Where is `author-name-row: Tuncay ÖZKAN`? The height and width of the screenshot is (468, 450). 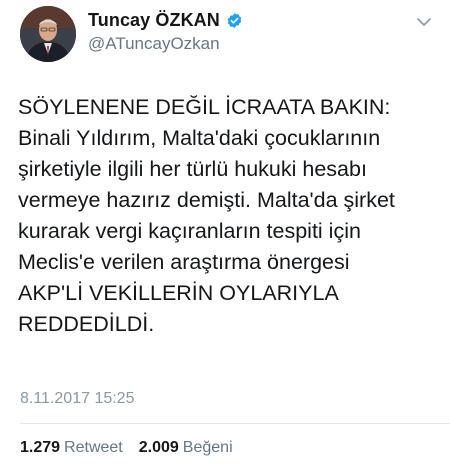
author-name-row: Tuncay ÖZKAN is located at coordinates (165, 20).